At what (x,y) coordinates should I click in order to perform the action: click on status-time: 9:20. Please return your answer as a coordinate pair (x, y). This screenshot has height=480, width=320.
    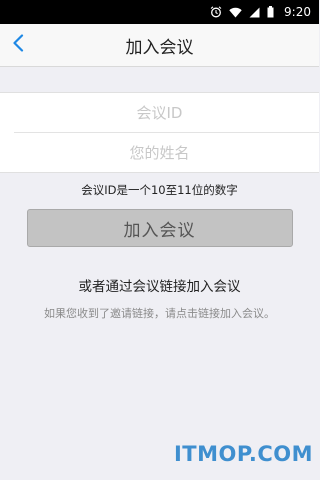
    Looking at the image, I should click on (297, 12).